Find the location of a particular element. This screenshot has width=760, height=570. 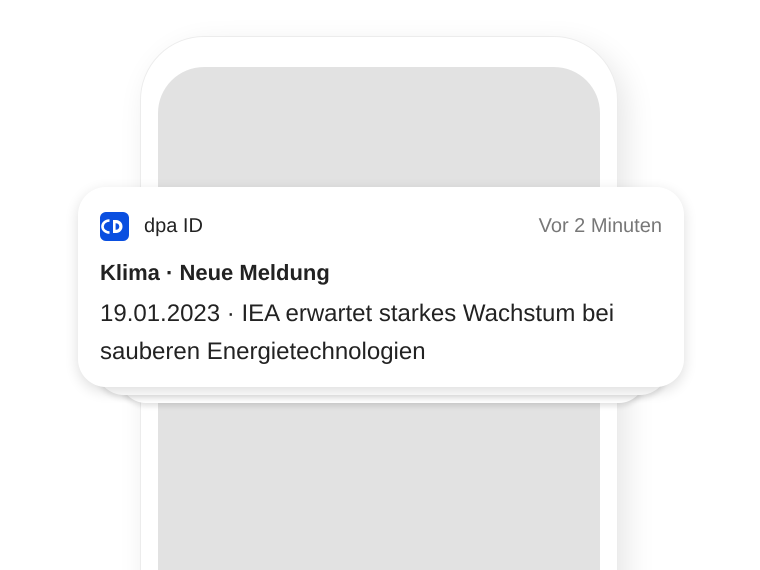

notification-body: 19.01.2023 · IEA erwartet starkes Wachstum bei sauberen Energietechnologien is located at coordinates (358, 333).